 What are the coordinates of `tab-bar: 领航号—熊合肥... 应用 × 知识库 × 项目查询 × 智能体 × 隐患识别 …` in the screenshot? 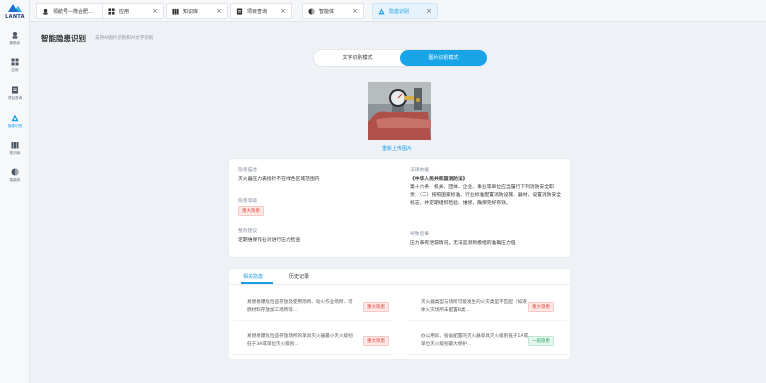 It's located at (398, 11).